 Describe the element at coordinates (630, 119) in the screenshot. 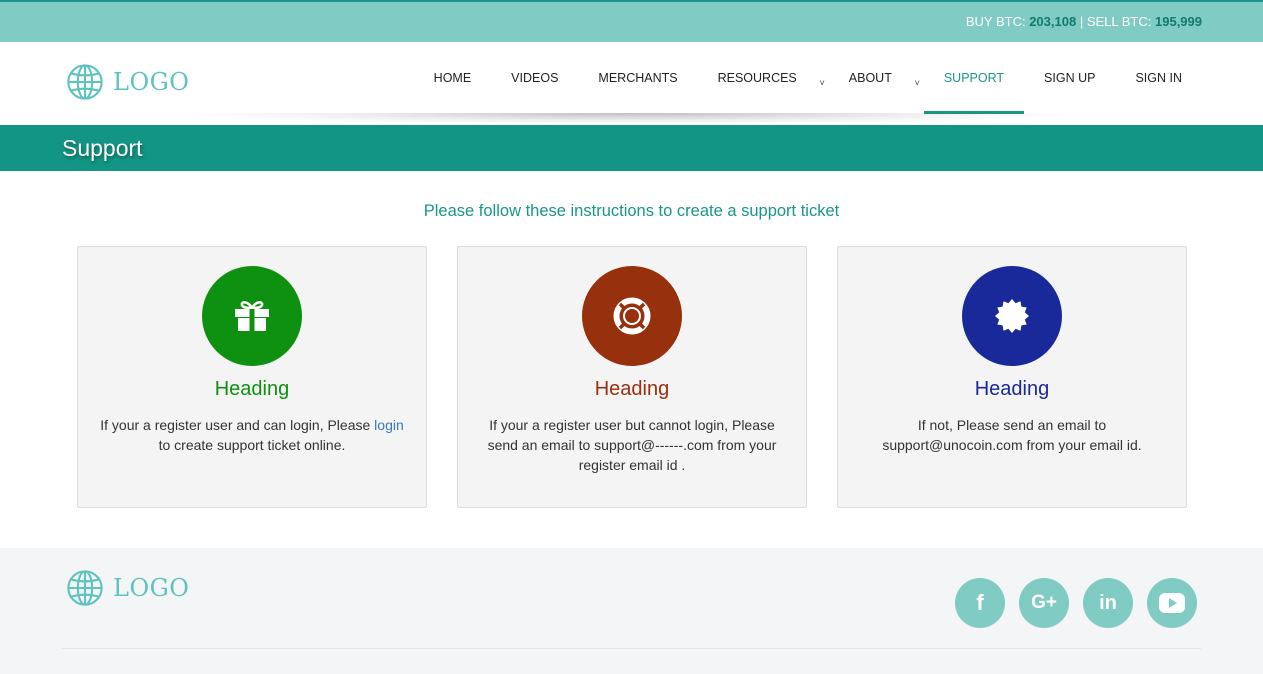

I see `header-shadow-divider` at that location.